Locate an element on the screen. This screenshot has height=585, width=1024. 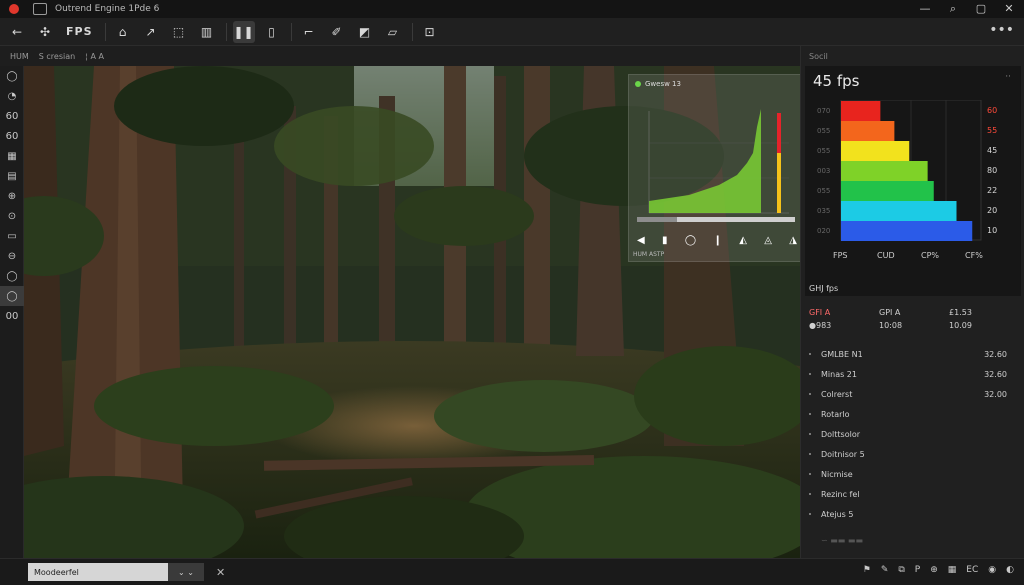
counter-60-b: 60 is located at coordinates (12, 136).